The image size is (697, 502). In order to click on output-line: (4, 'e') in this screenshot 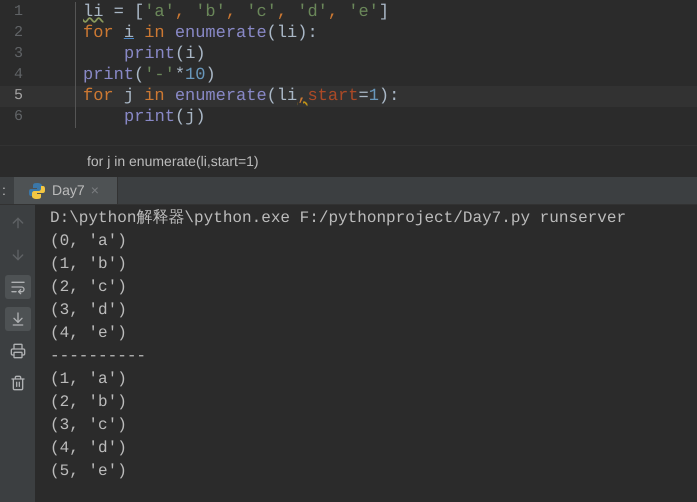, I will do `click(89, 333)`.